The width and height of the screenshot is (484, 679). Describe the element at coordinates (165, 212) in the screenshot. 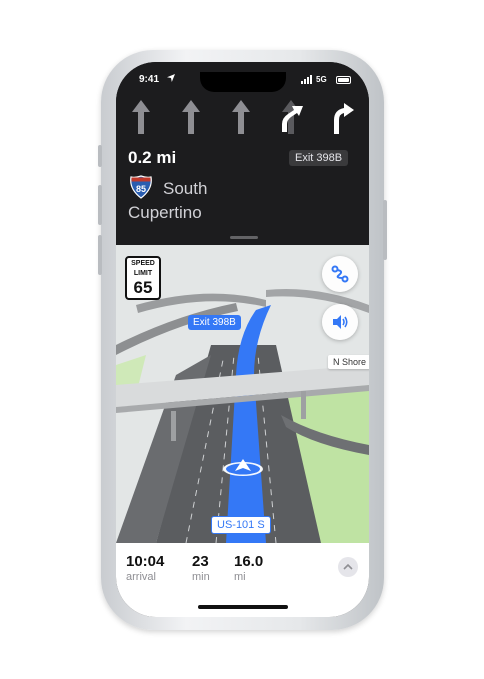

I see `destination-text: Cupertino` at that location.